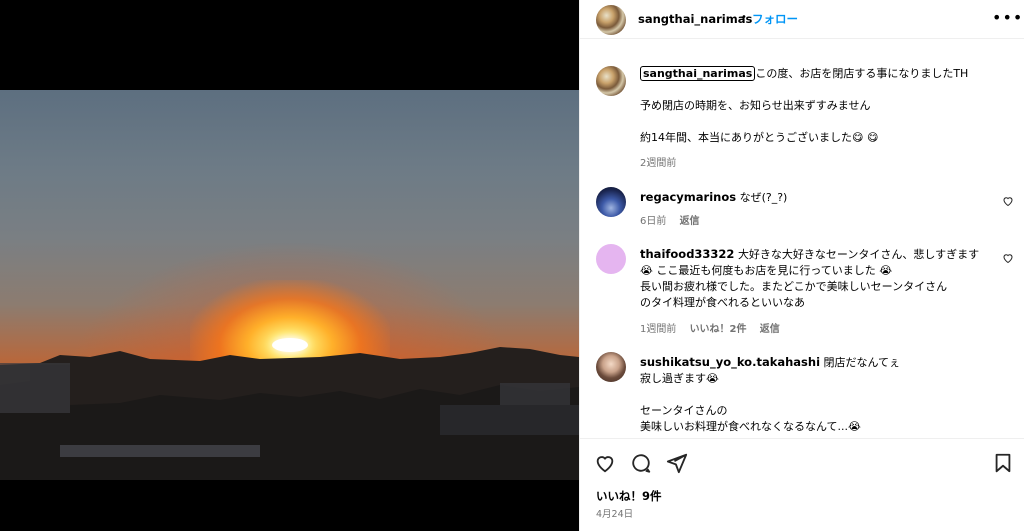 Image resolution: width=1024 pixels, height=531 pixels. What do you see at coordinates (1003, 463) in the screenshot?
I see `bookmark-icon` at bounding box center [1003, 463].